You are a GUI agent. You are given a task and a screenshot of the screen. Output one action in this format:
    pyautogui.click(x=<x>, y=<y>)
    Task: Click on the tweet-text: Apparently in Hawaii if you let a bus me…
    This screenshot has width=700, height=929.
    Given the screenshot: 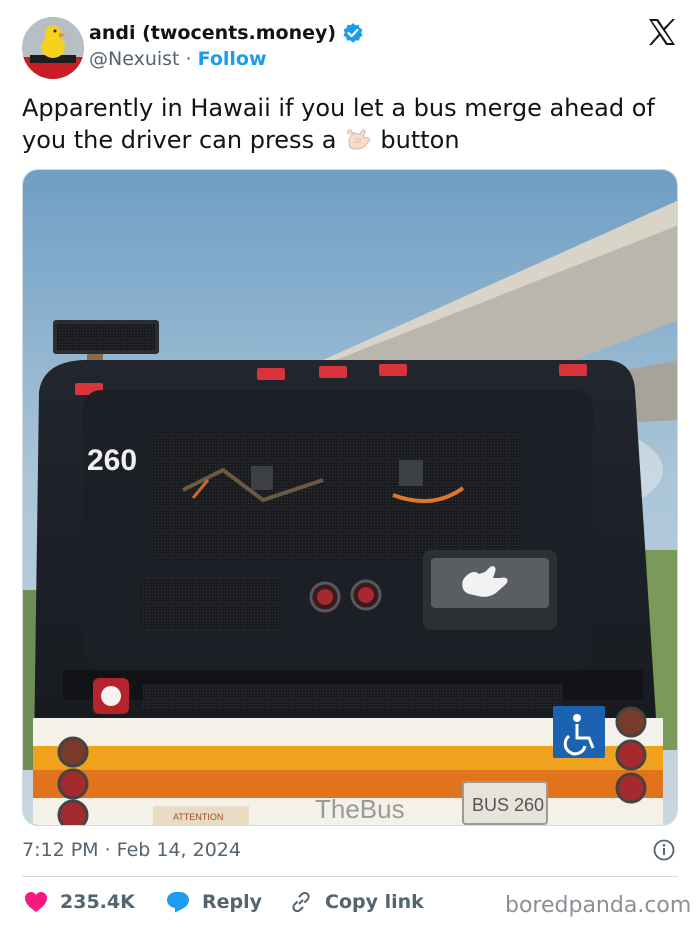 What is the action you would take?
    pyautogui.click(x=352, y=124)
    